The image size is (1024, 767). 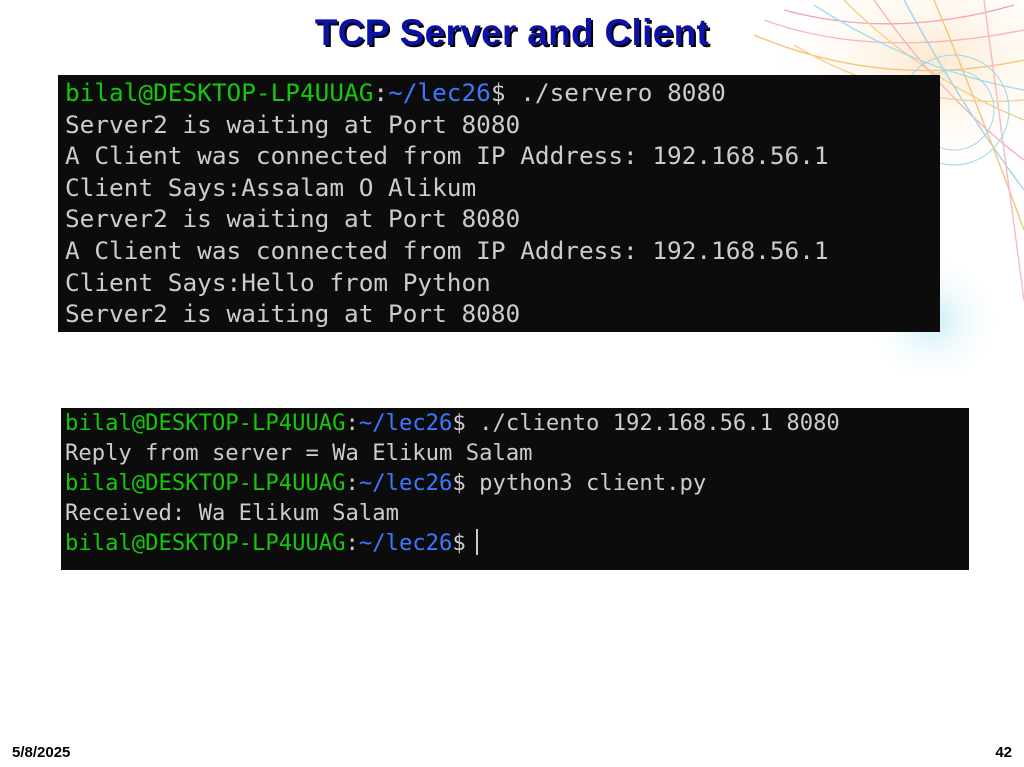 I want to click on client-output-line-1: Reply from server = Wa Elikum Salam, so click(x=299, y=453).